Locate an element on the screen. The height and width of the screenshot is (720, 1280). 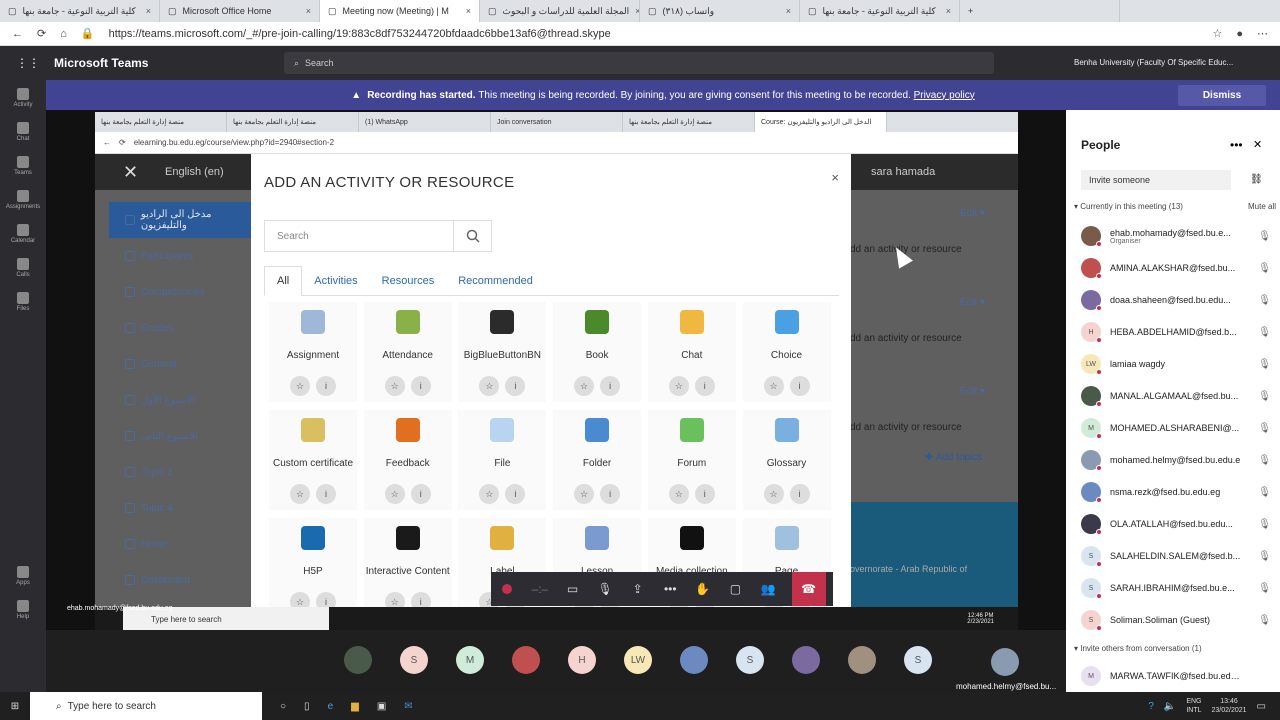
rail-item-assignments: Assignments is located at coordinates (23, 200).